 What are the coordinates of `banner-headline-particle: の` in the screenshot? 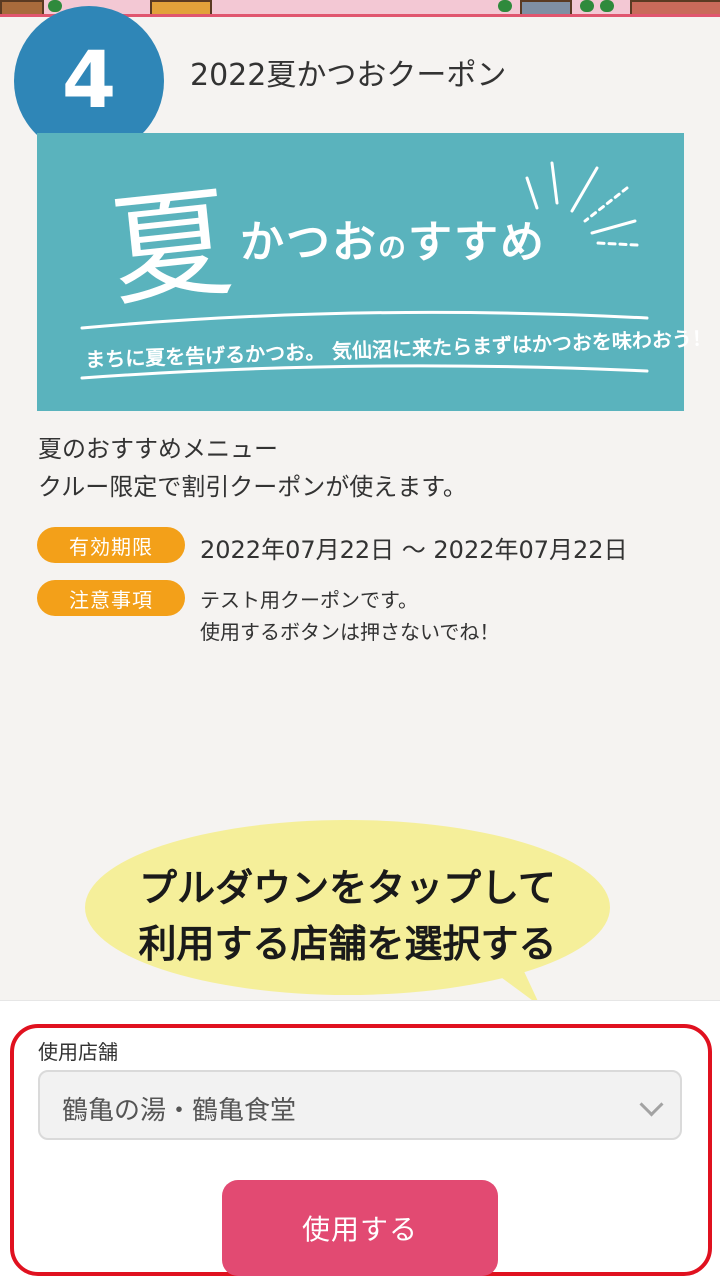 It's located at (393, 247).